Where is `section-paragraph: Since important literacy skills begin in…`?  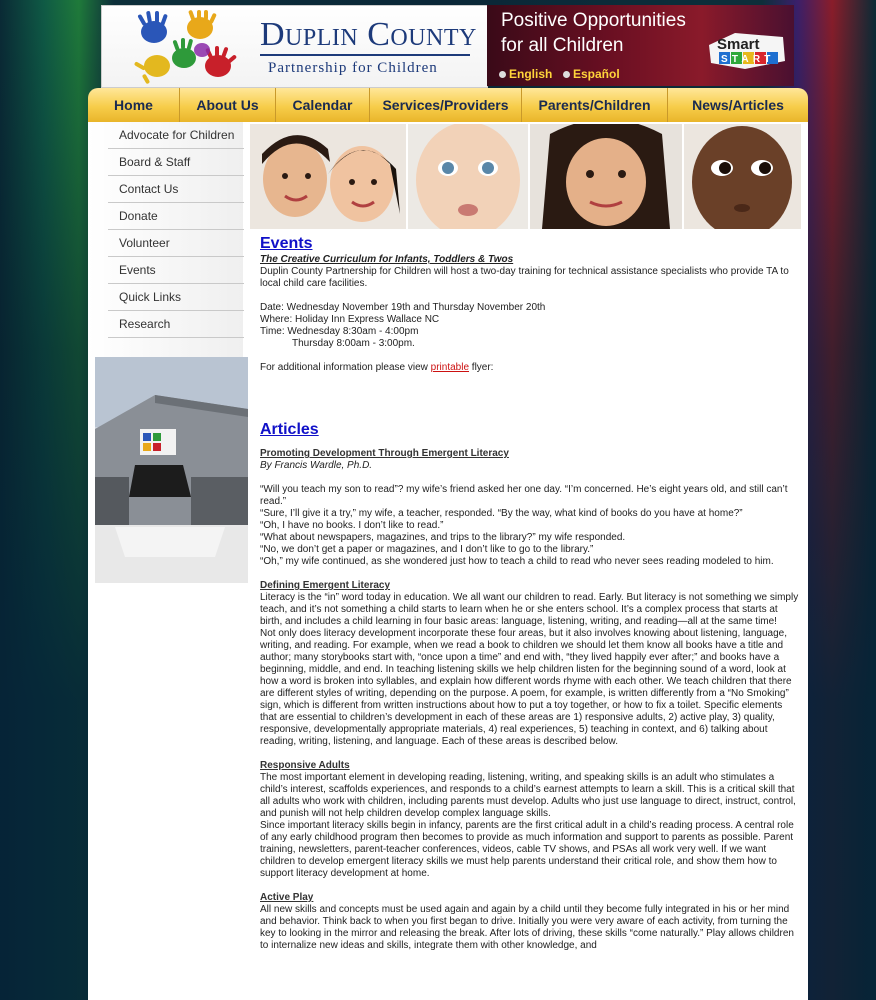 section-paragraph: Since important literacy skills begin in… is located at coordinates (527, 849).